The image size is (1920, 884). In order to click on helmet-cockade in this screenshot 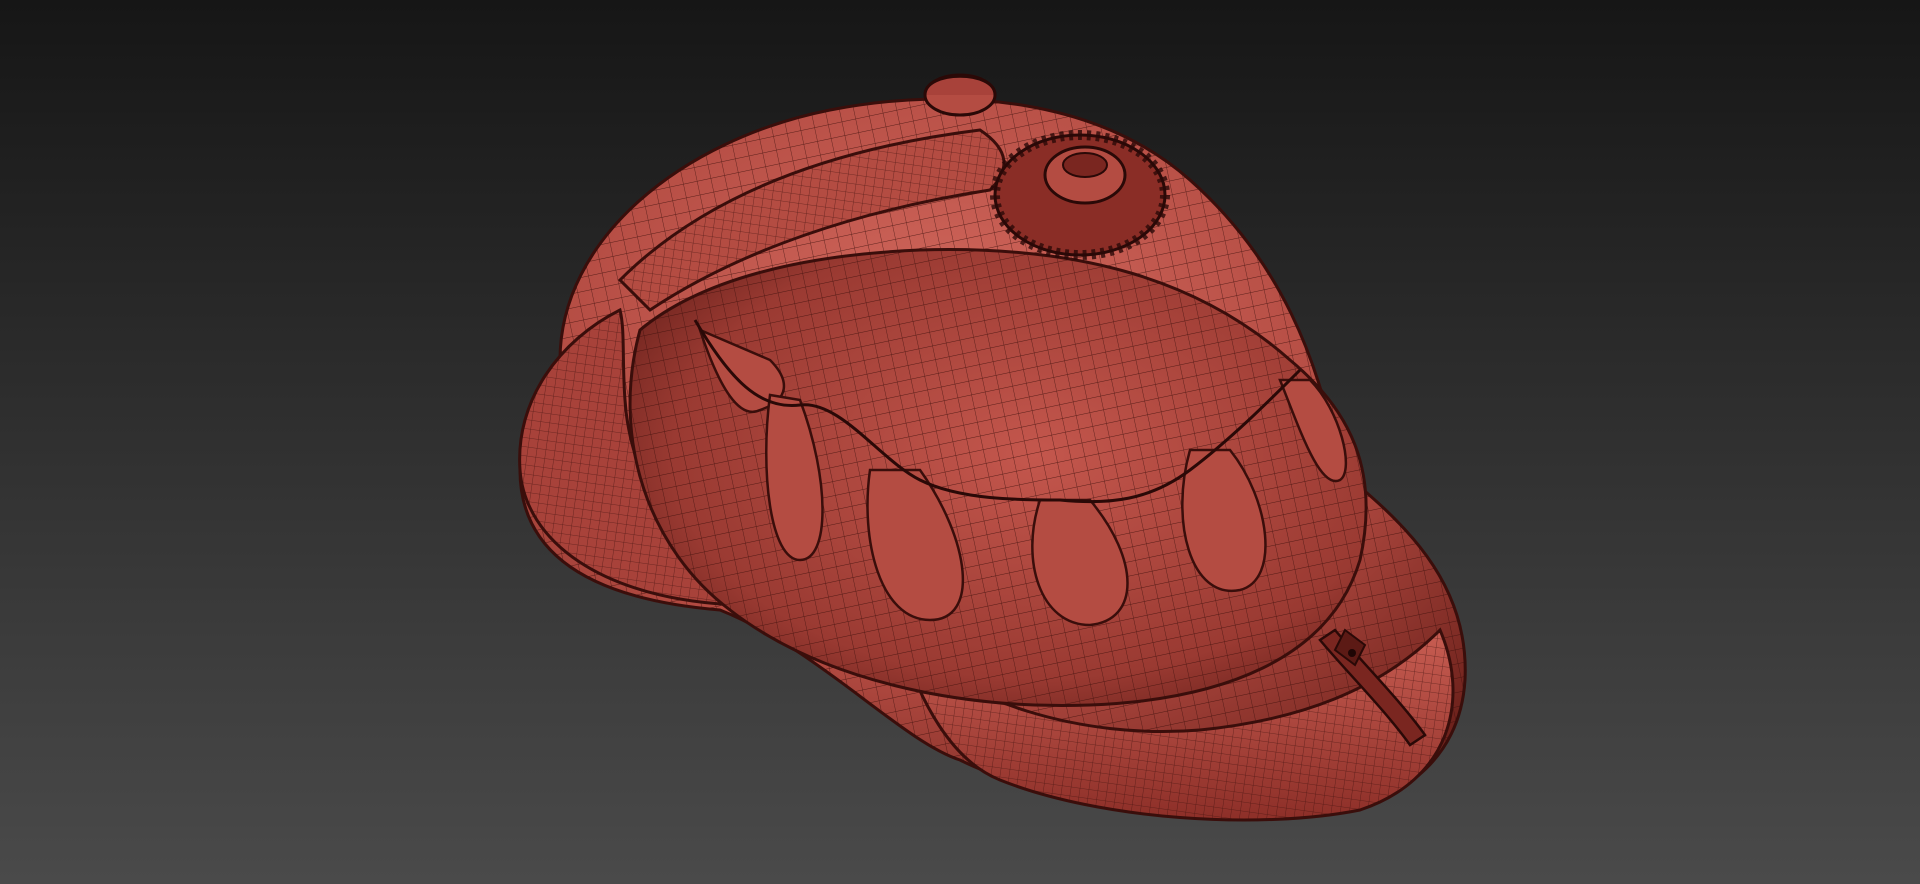, I will do `click(1080, 195)`.